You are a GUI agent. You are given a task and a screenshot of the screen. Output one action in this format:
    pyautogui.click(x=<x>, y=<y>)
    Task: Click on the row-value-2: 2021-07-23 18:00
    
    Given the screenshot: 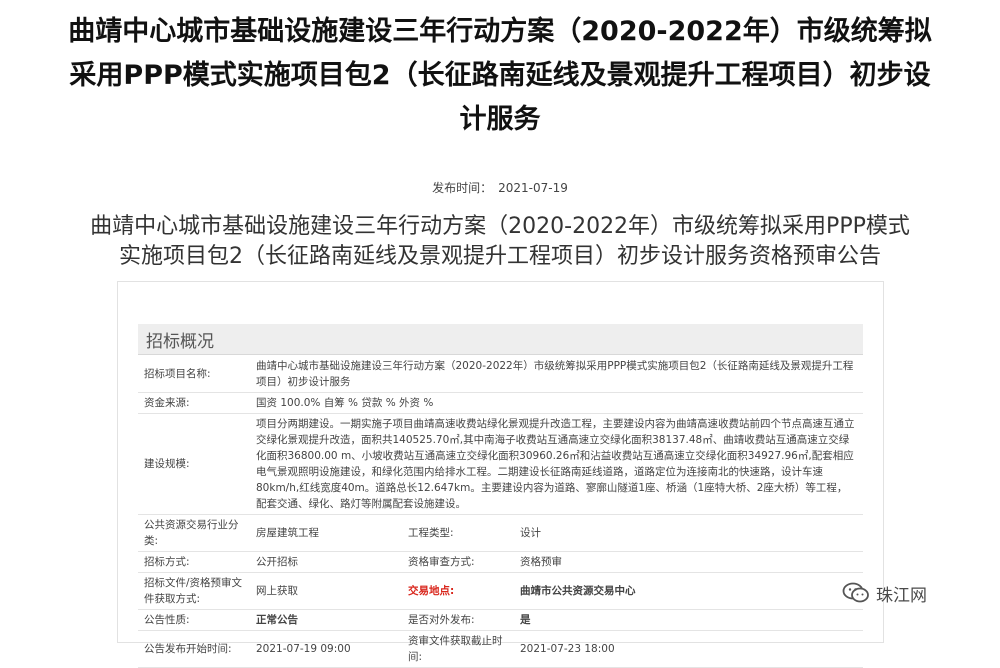 What is the action you would take?
    pyautogui.click(x=688, y=649)
    